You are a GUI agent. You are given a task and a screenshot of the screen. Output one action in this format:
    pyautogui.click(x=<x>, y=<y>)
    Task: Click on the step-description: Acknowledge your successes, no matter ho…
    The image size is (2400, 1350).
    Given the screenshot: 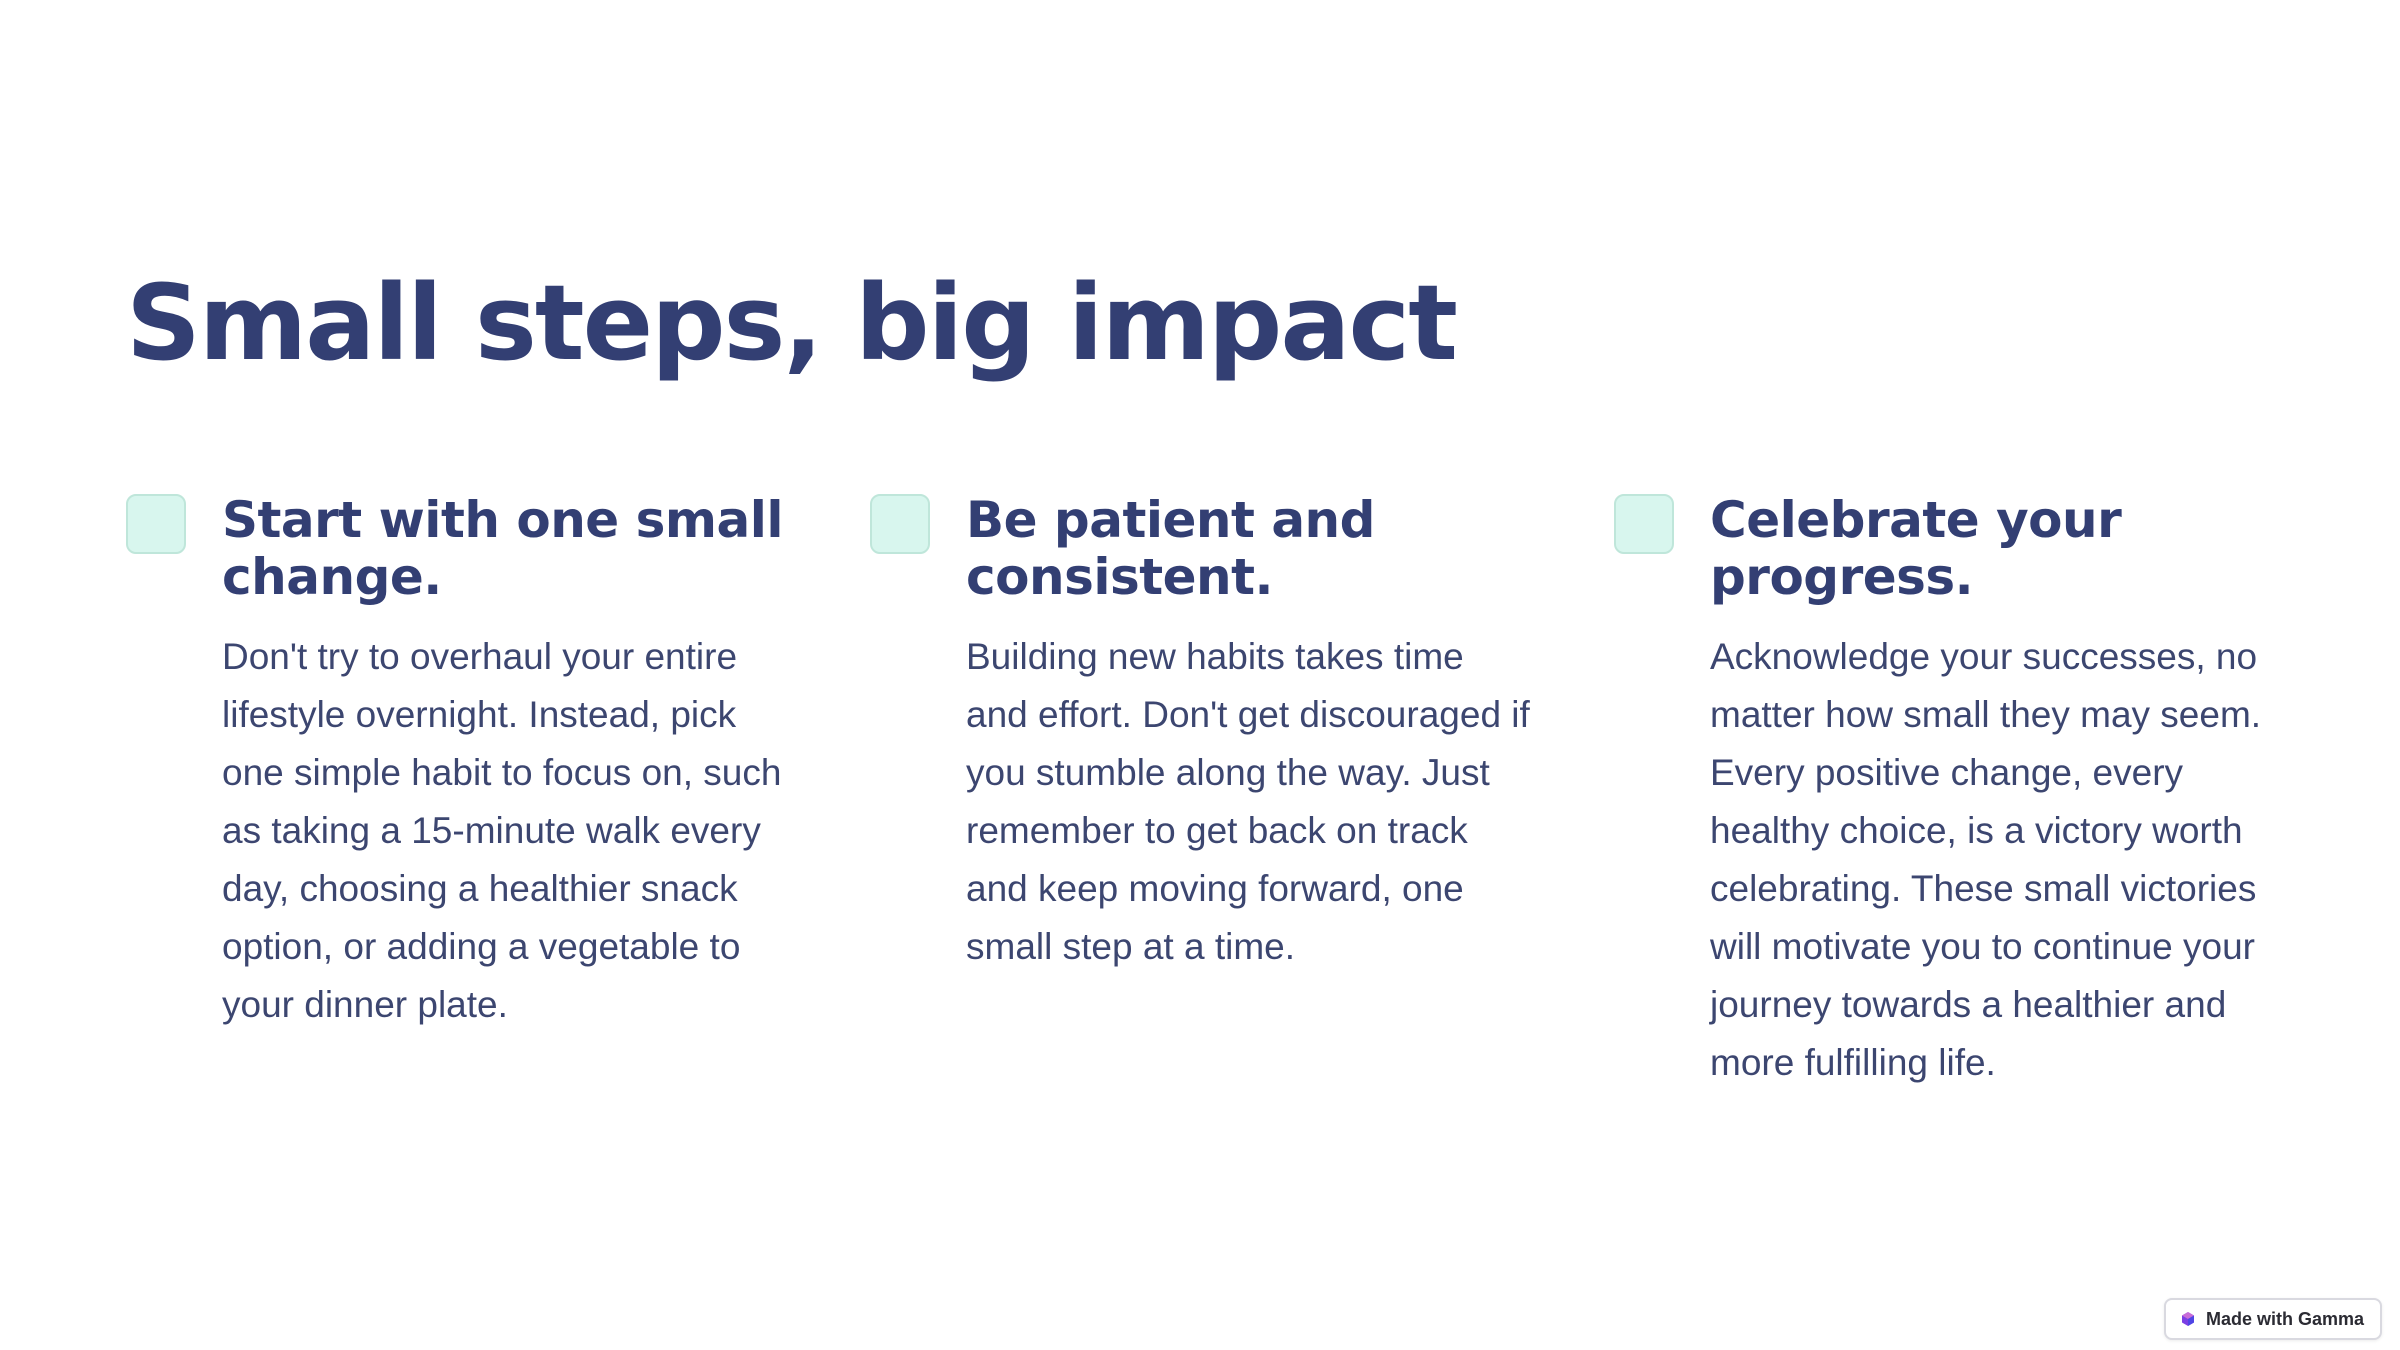 What is the action you would take?
    pyautogui.click(x=1986, y=859)
    